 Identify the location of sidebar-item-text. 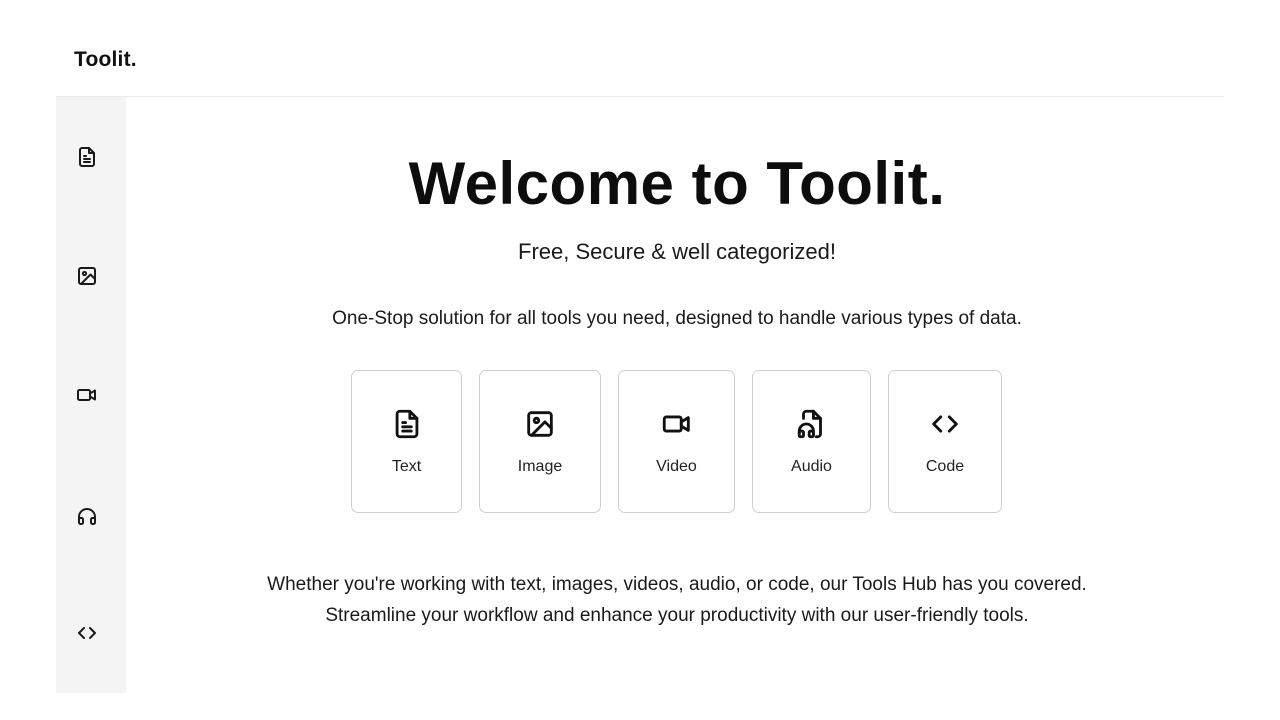
(87, 157).